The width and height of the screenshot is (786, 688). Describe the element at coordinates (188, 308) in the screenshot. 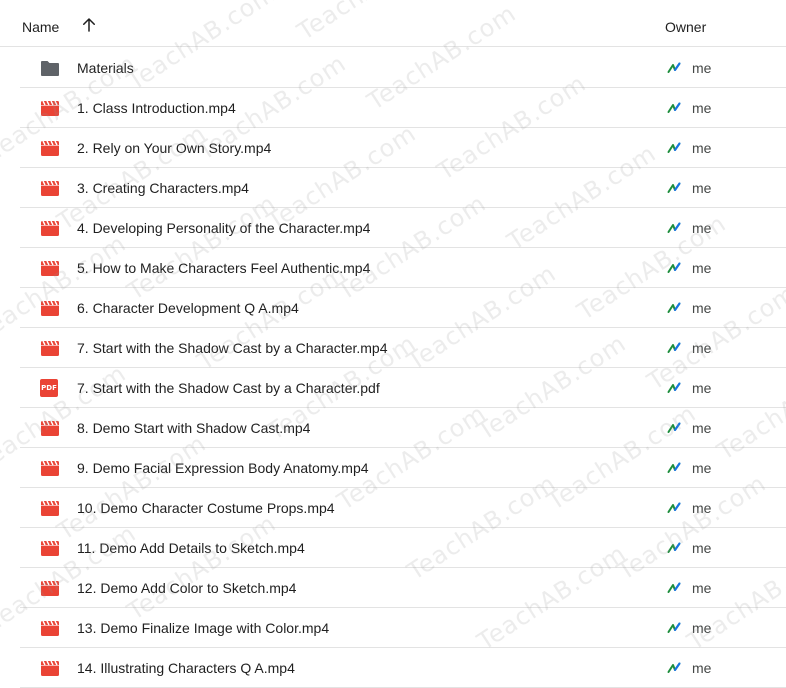

I see `file-name: 6. Character Development Q A.mp4` at that location.